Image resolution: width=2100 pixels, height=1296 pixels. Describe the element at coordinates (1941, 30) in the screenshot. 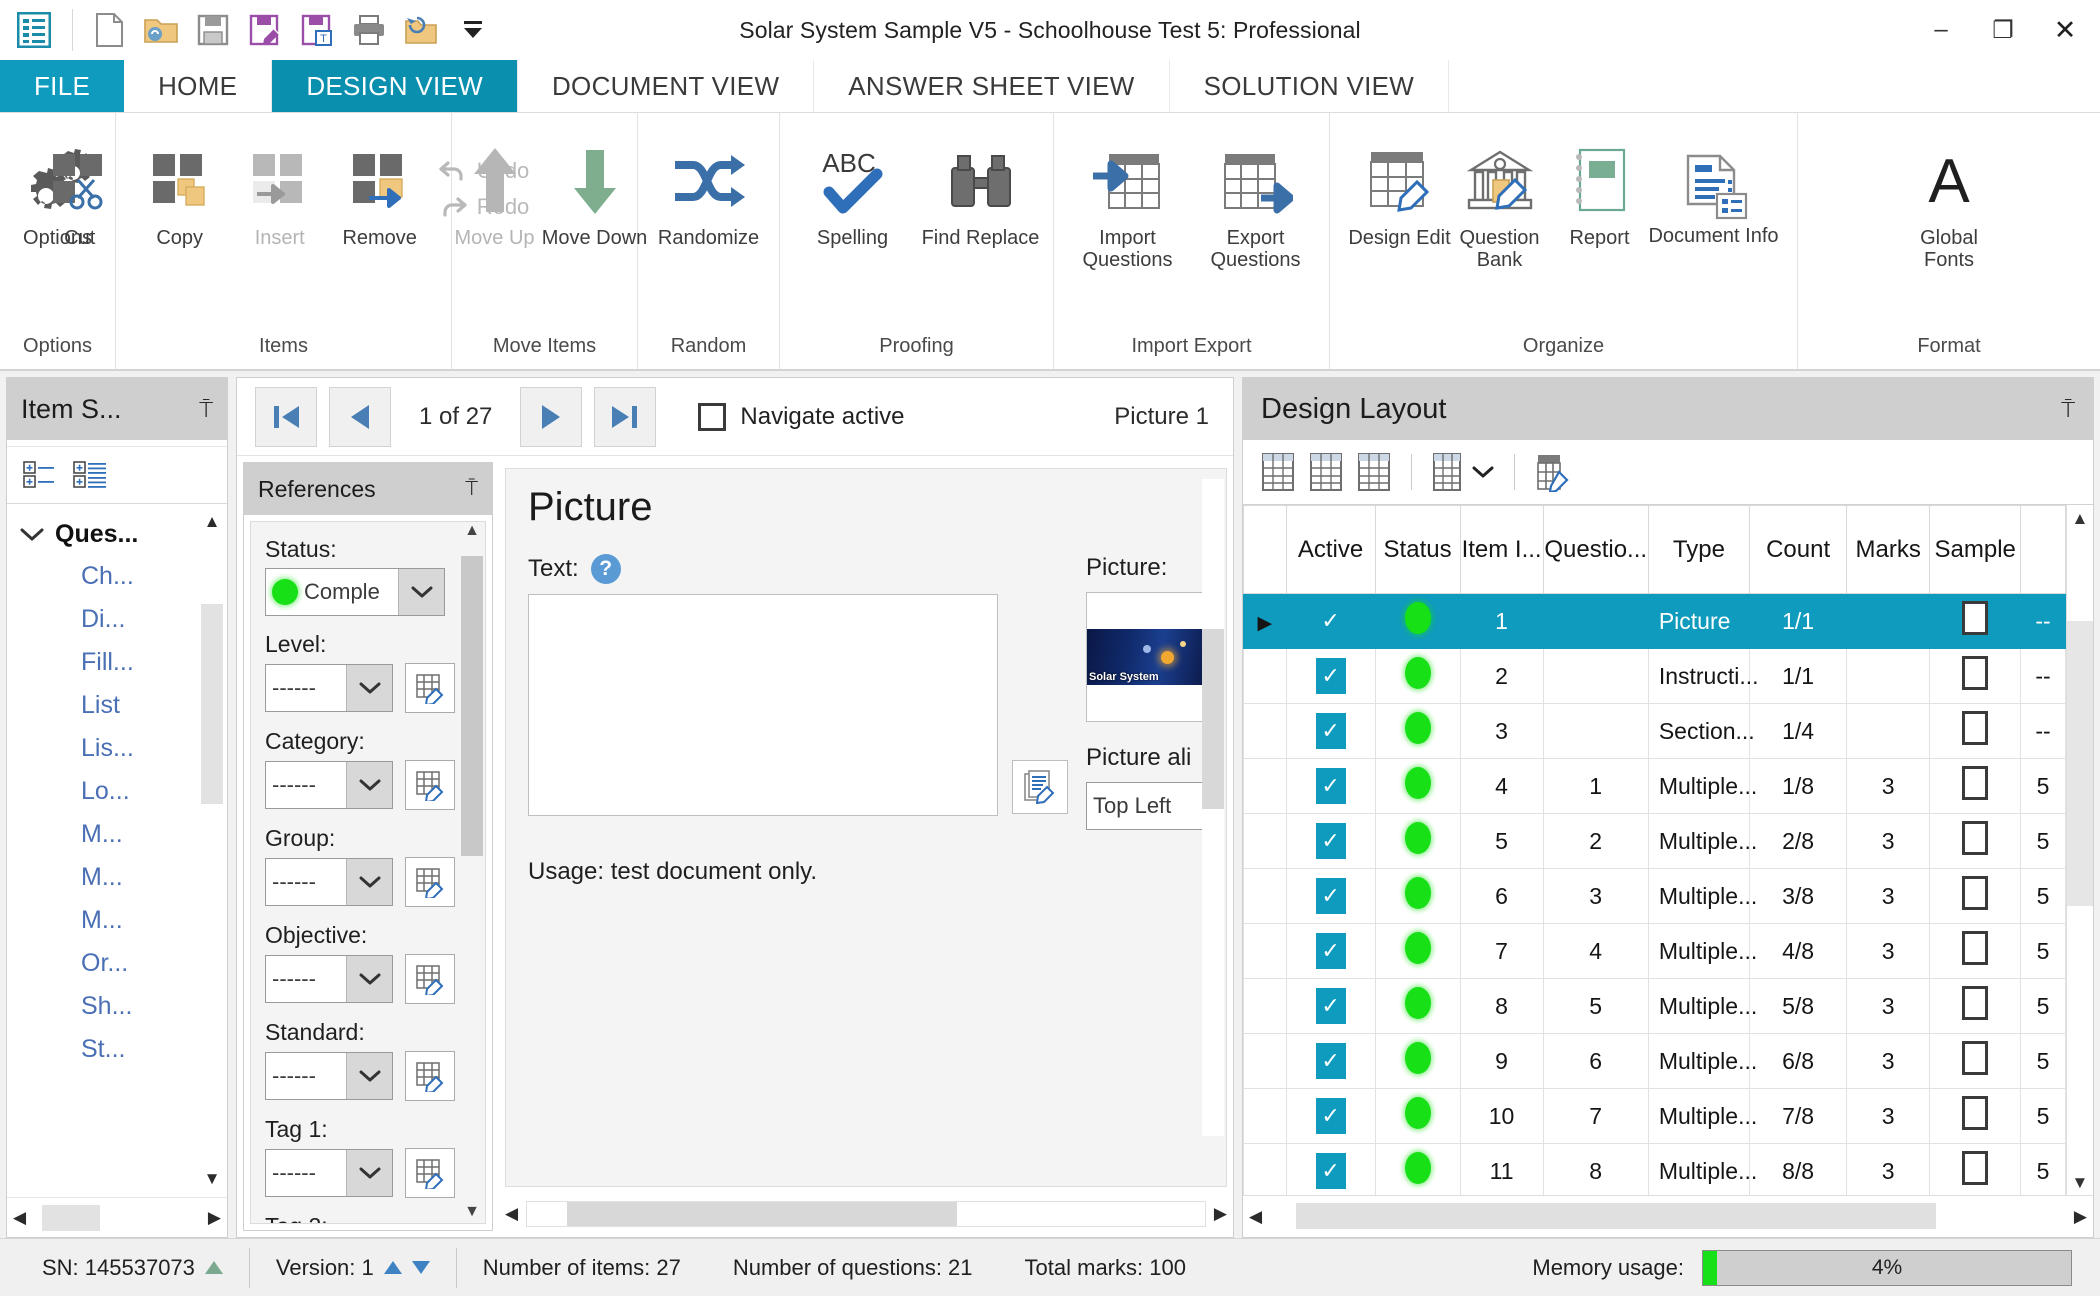

I see `minimize-button: –` at that location.